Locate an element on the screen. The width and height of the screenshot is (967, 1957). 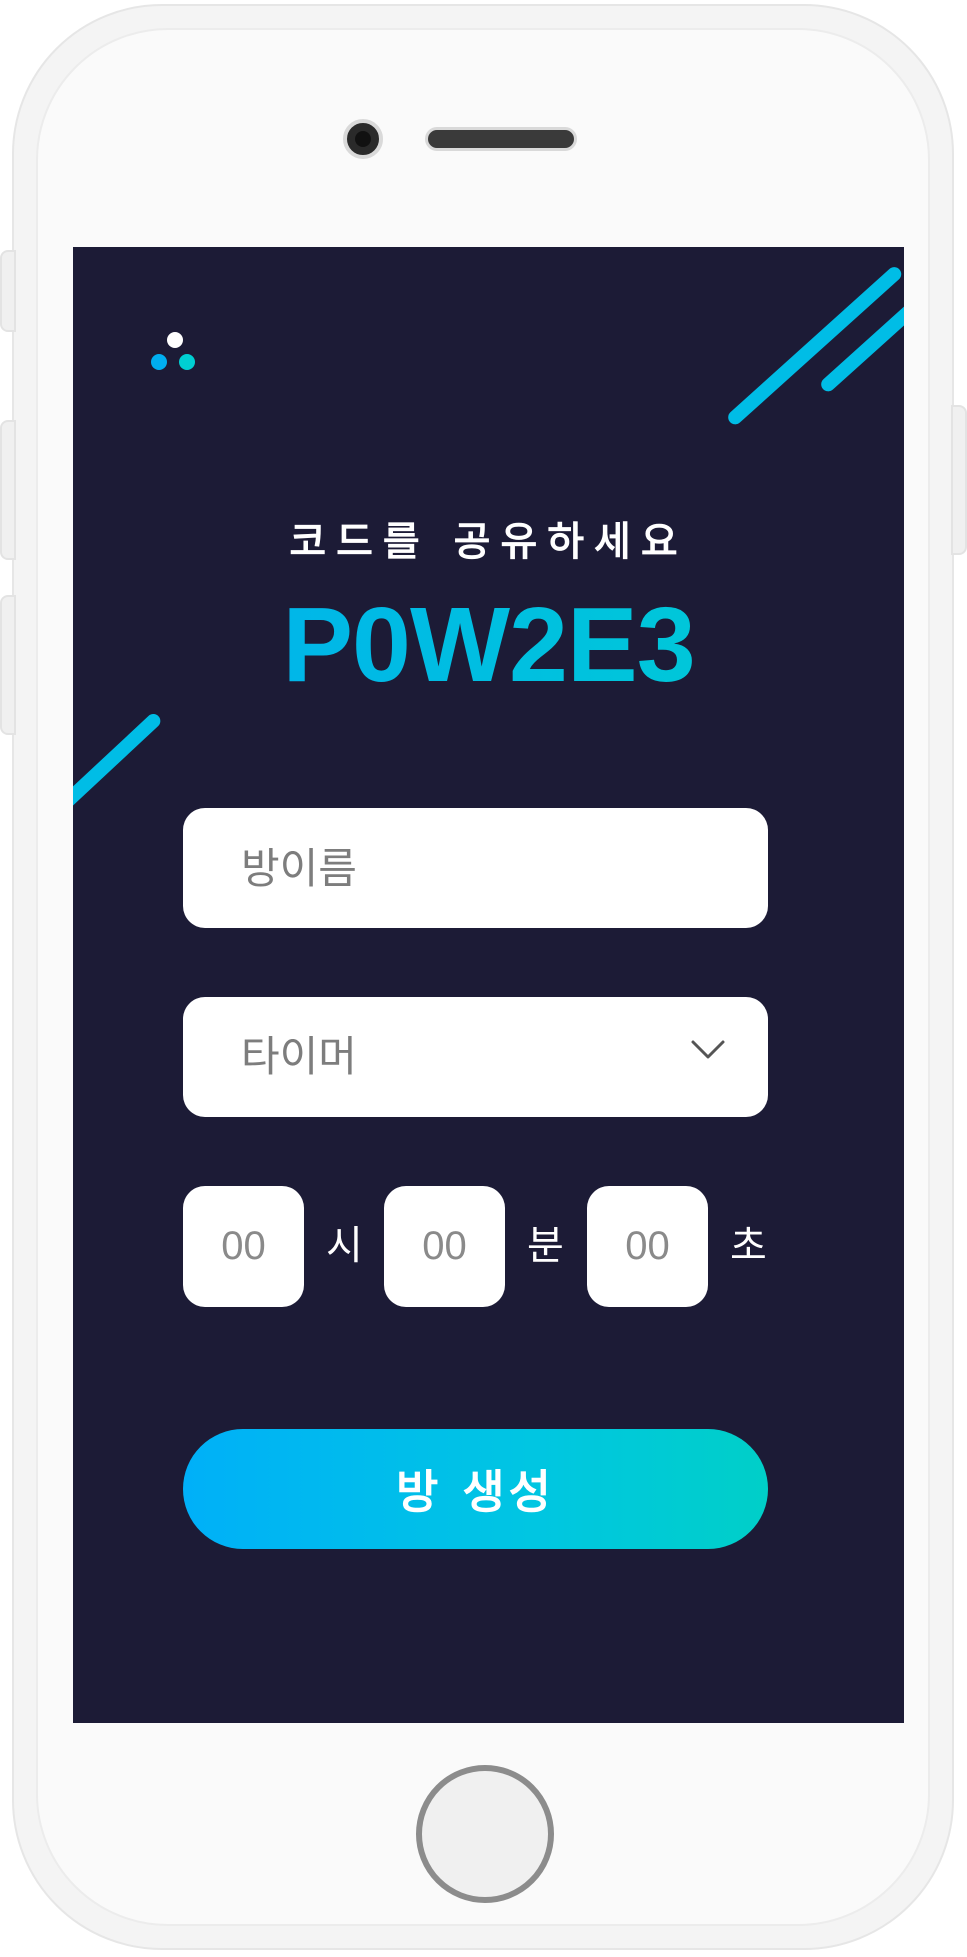
chevron-down-icon is located at coordinates (708, 1049).